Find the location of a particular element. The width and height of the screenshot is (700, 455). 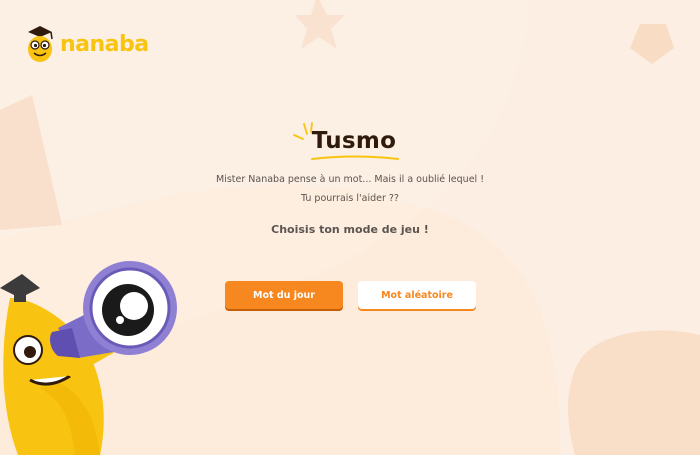

logo-text: nanaba is located at coordinates (104, 44).